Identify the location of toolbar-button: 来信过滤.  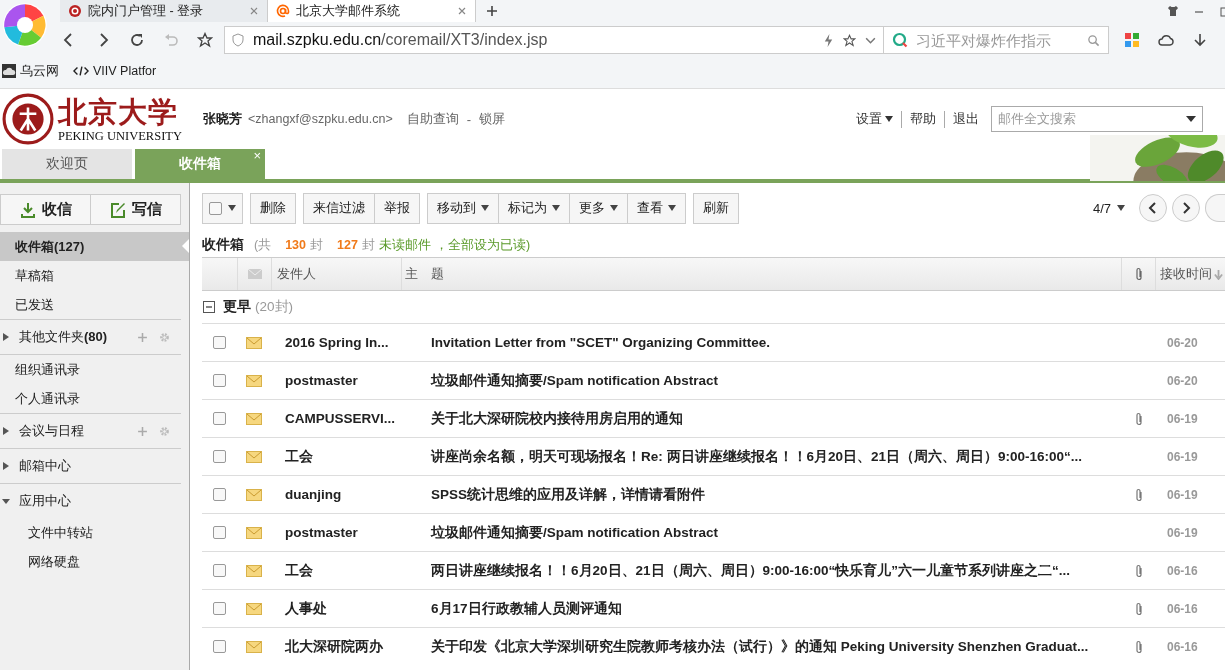
(339, 208).